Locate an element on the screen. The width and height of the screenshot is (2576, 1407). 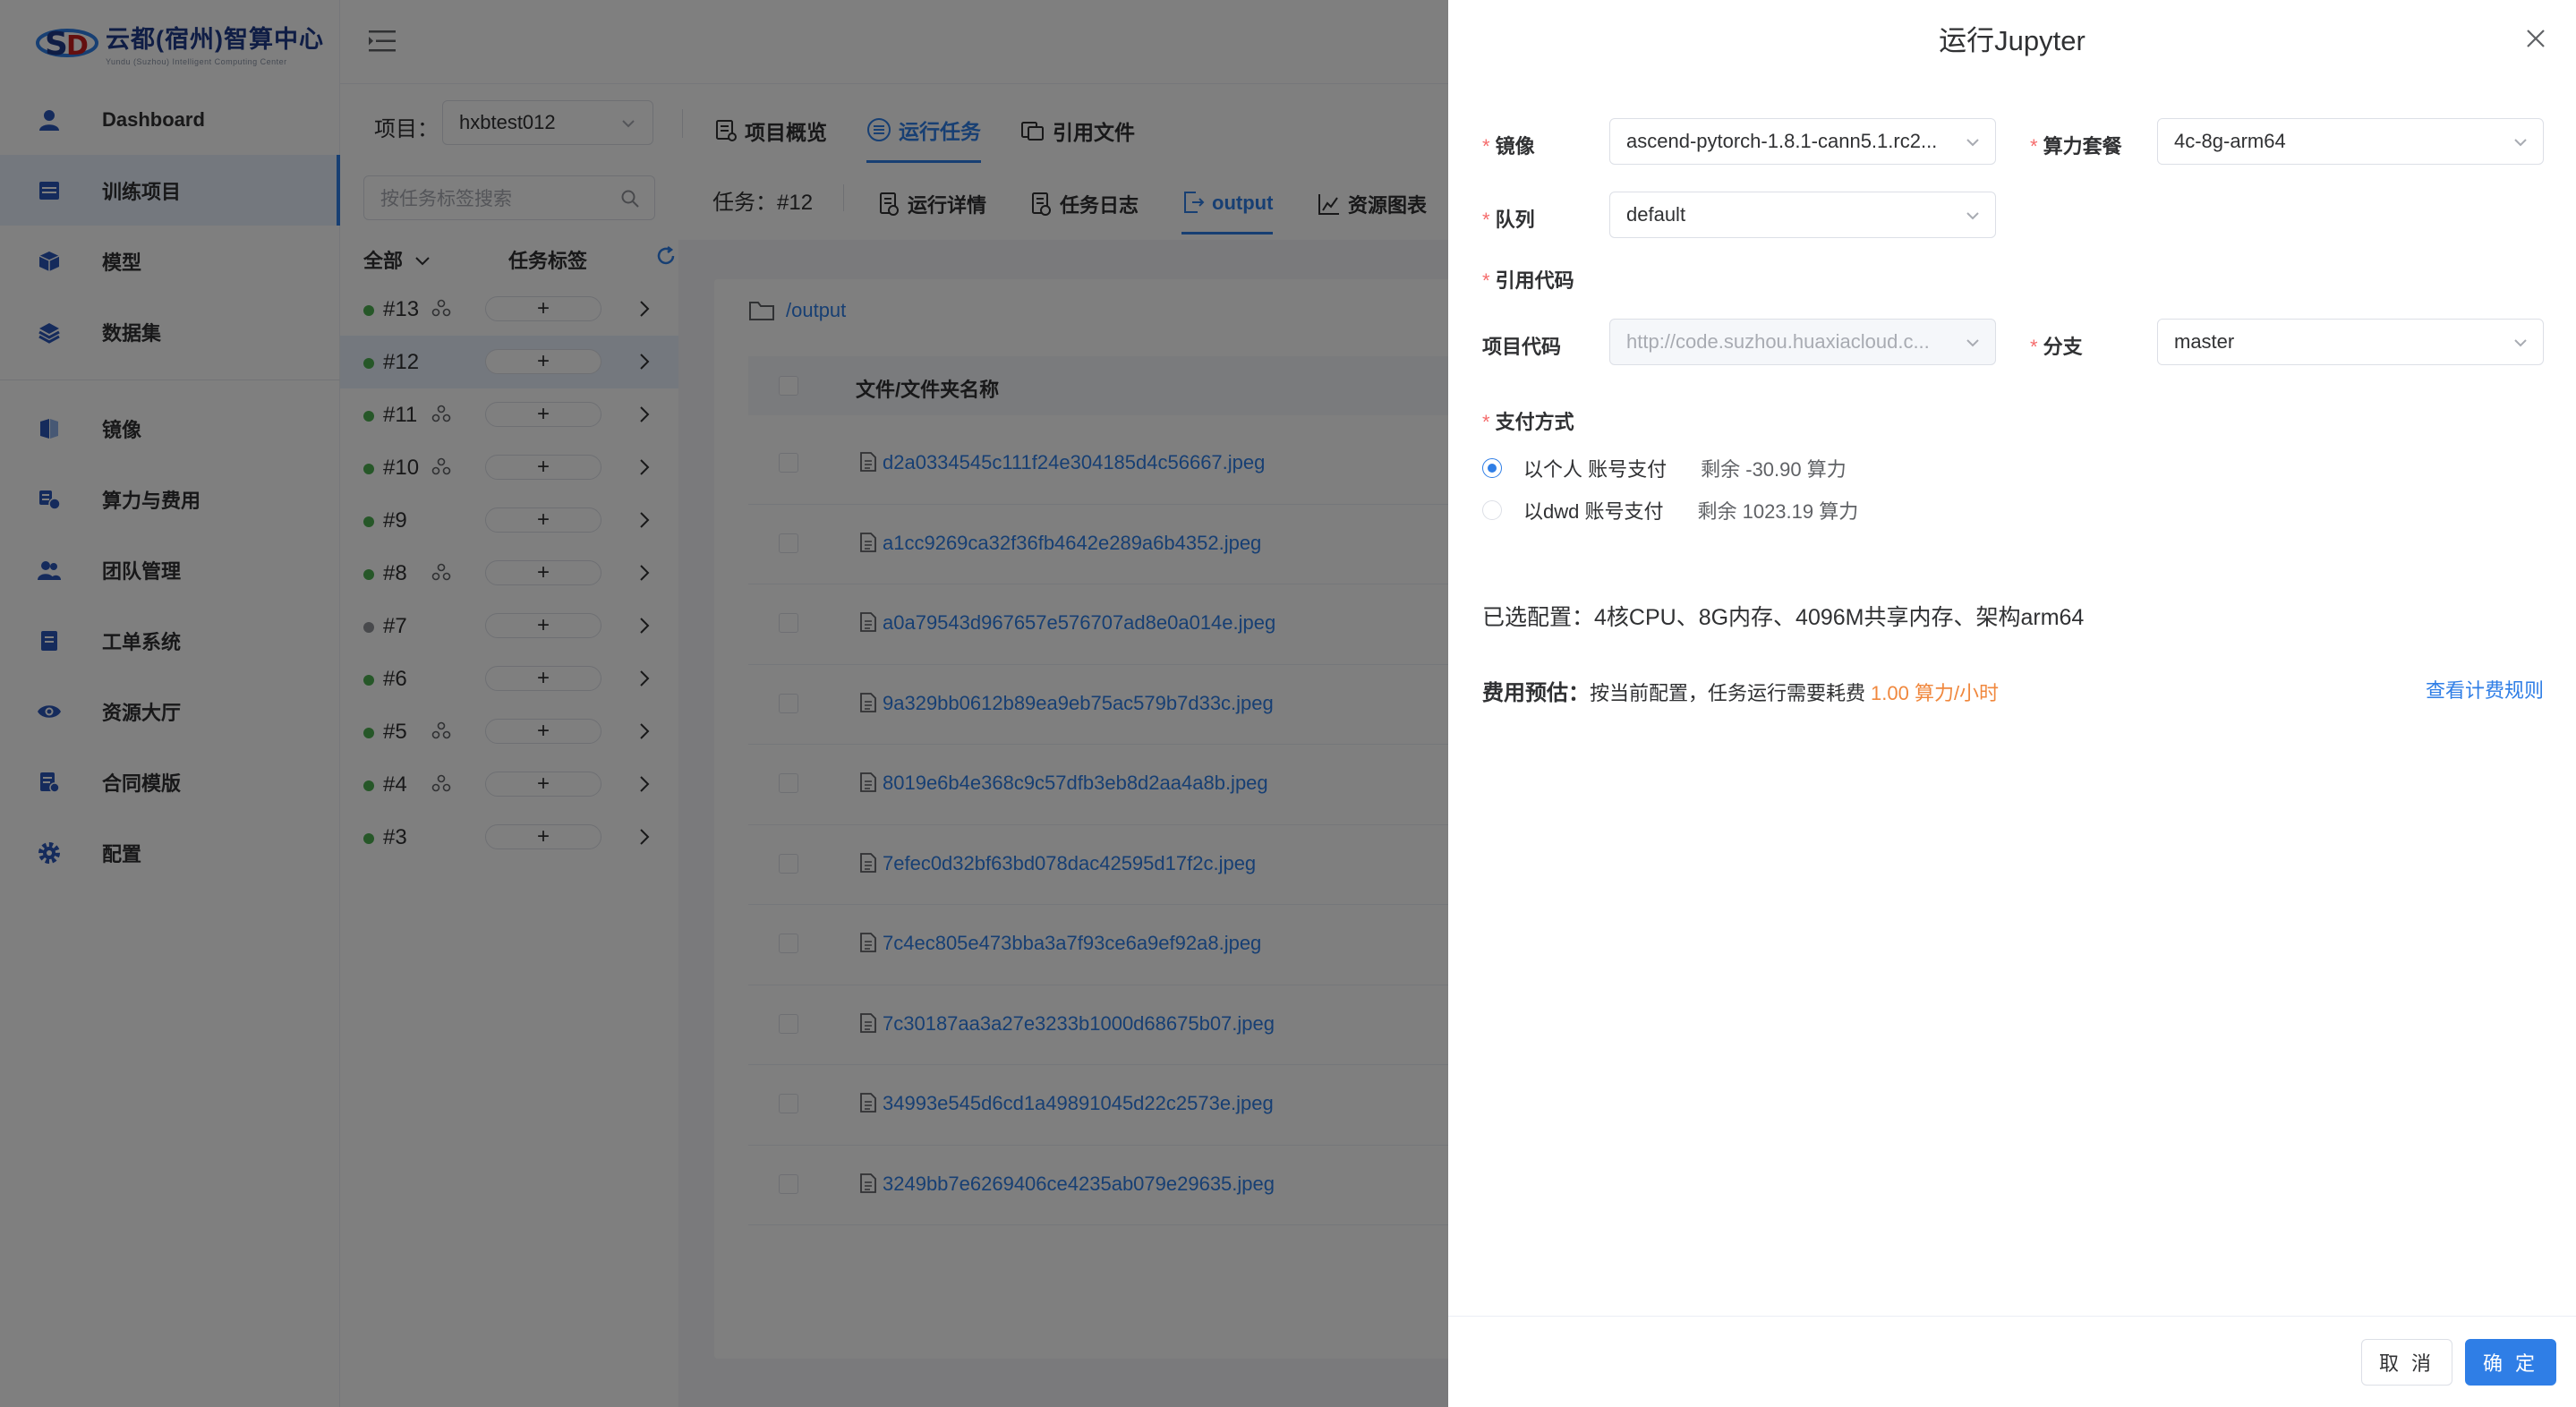
payment-option-remaining: 剩余 1023.19 算力 is located at coordinates (1778, 512).